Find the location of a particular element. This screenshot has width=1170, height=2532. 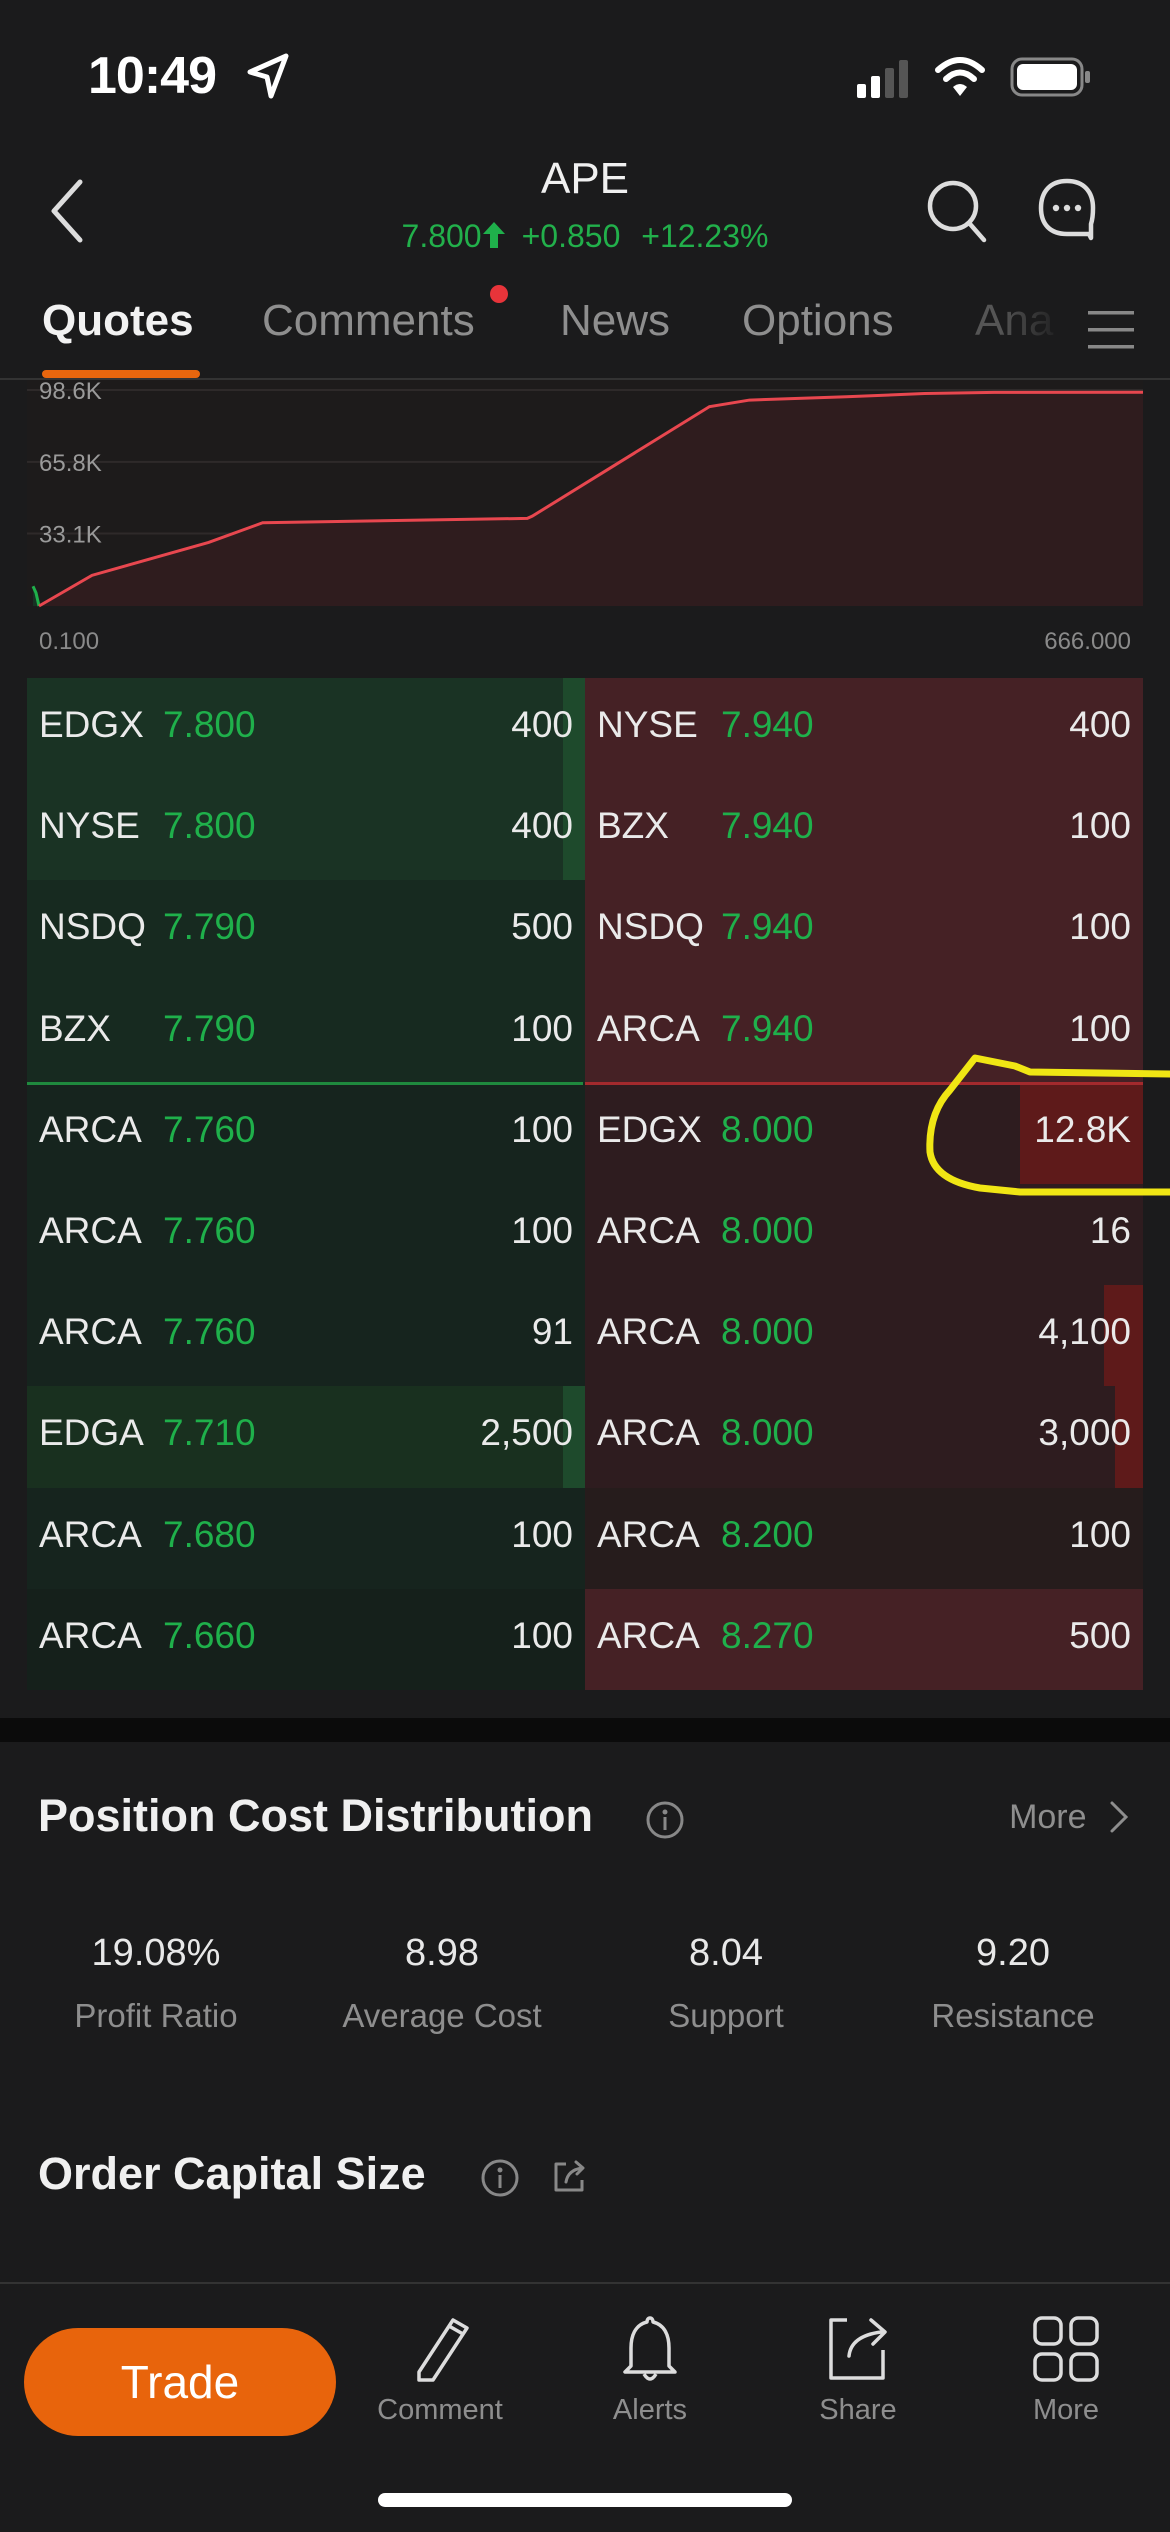

ask-row: ARCA 7.940 100 is located at coordinates (864, 1032).